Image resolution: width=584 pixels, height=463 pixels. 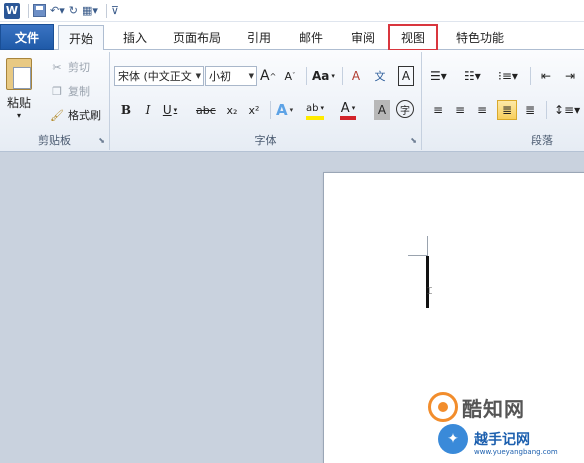 What do you see at coordinates (460, 110) in the screenshot?
I see `align-center-icon: ≡` at bounding box center [460, 110].